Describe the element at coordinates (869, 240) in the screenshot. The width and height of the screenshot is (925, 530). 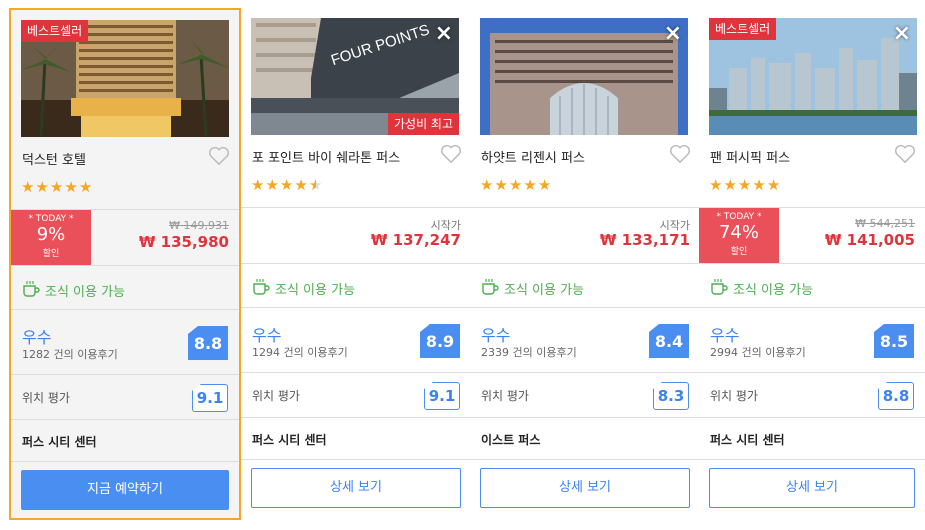
I see `current-price: ₩ 141,005` at that location.